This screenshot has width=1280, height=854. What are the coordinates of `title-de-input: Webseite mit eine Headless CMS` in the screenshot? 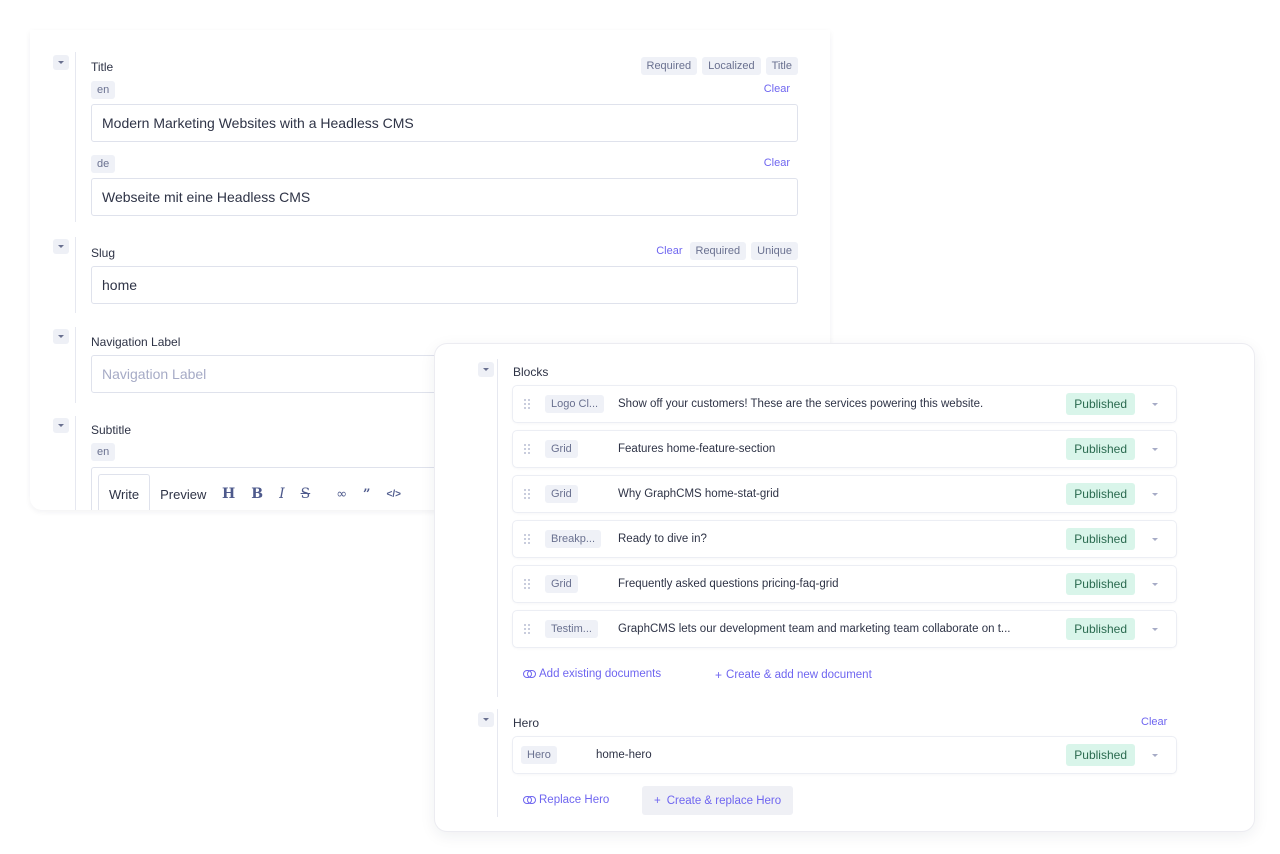 It's located at (444, 197).